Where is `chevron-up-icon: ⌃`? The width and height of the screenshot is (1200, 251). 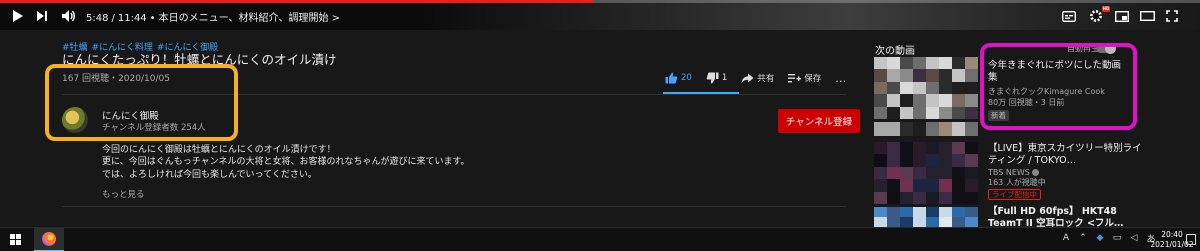
chevron-up-icon: ⌃ is located at coordinates (1083, 238).